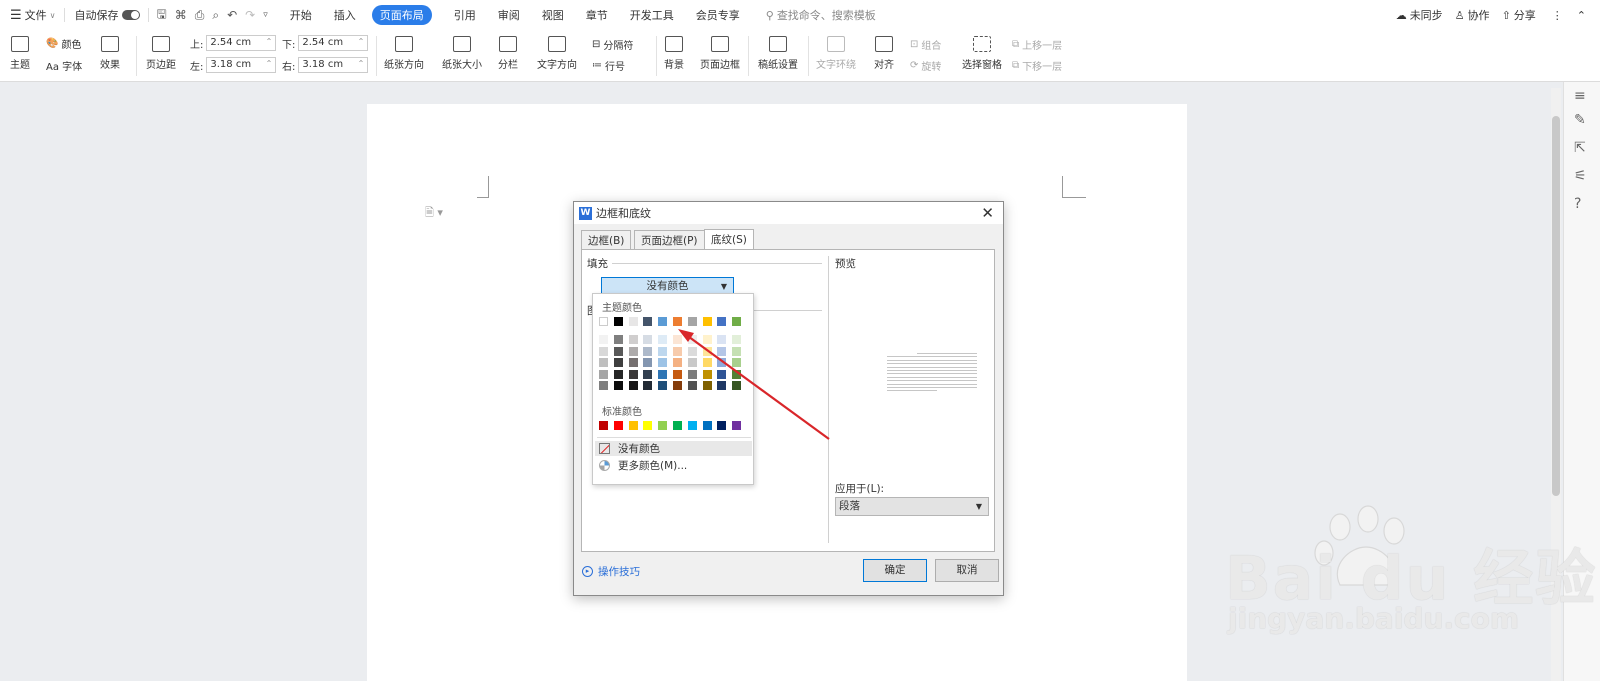 Image resolution: width=1600 pixels, height=681 pixels. I want to click on collab-button: ♙ 协作, so click(1472, 15).